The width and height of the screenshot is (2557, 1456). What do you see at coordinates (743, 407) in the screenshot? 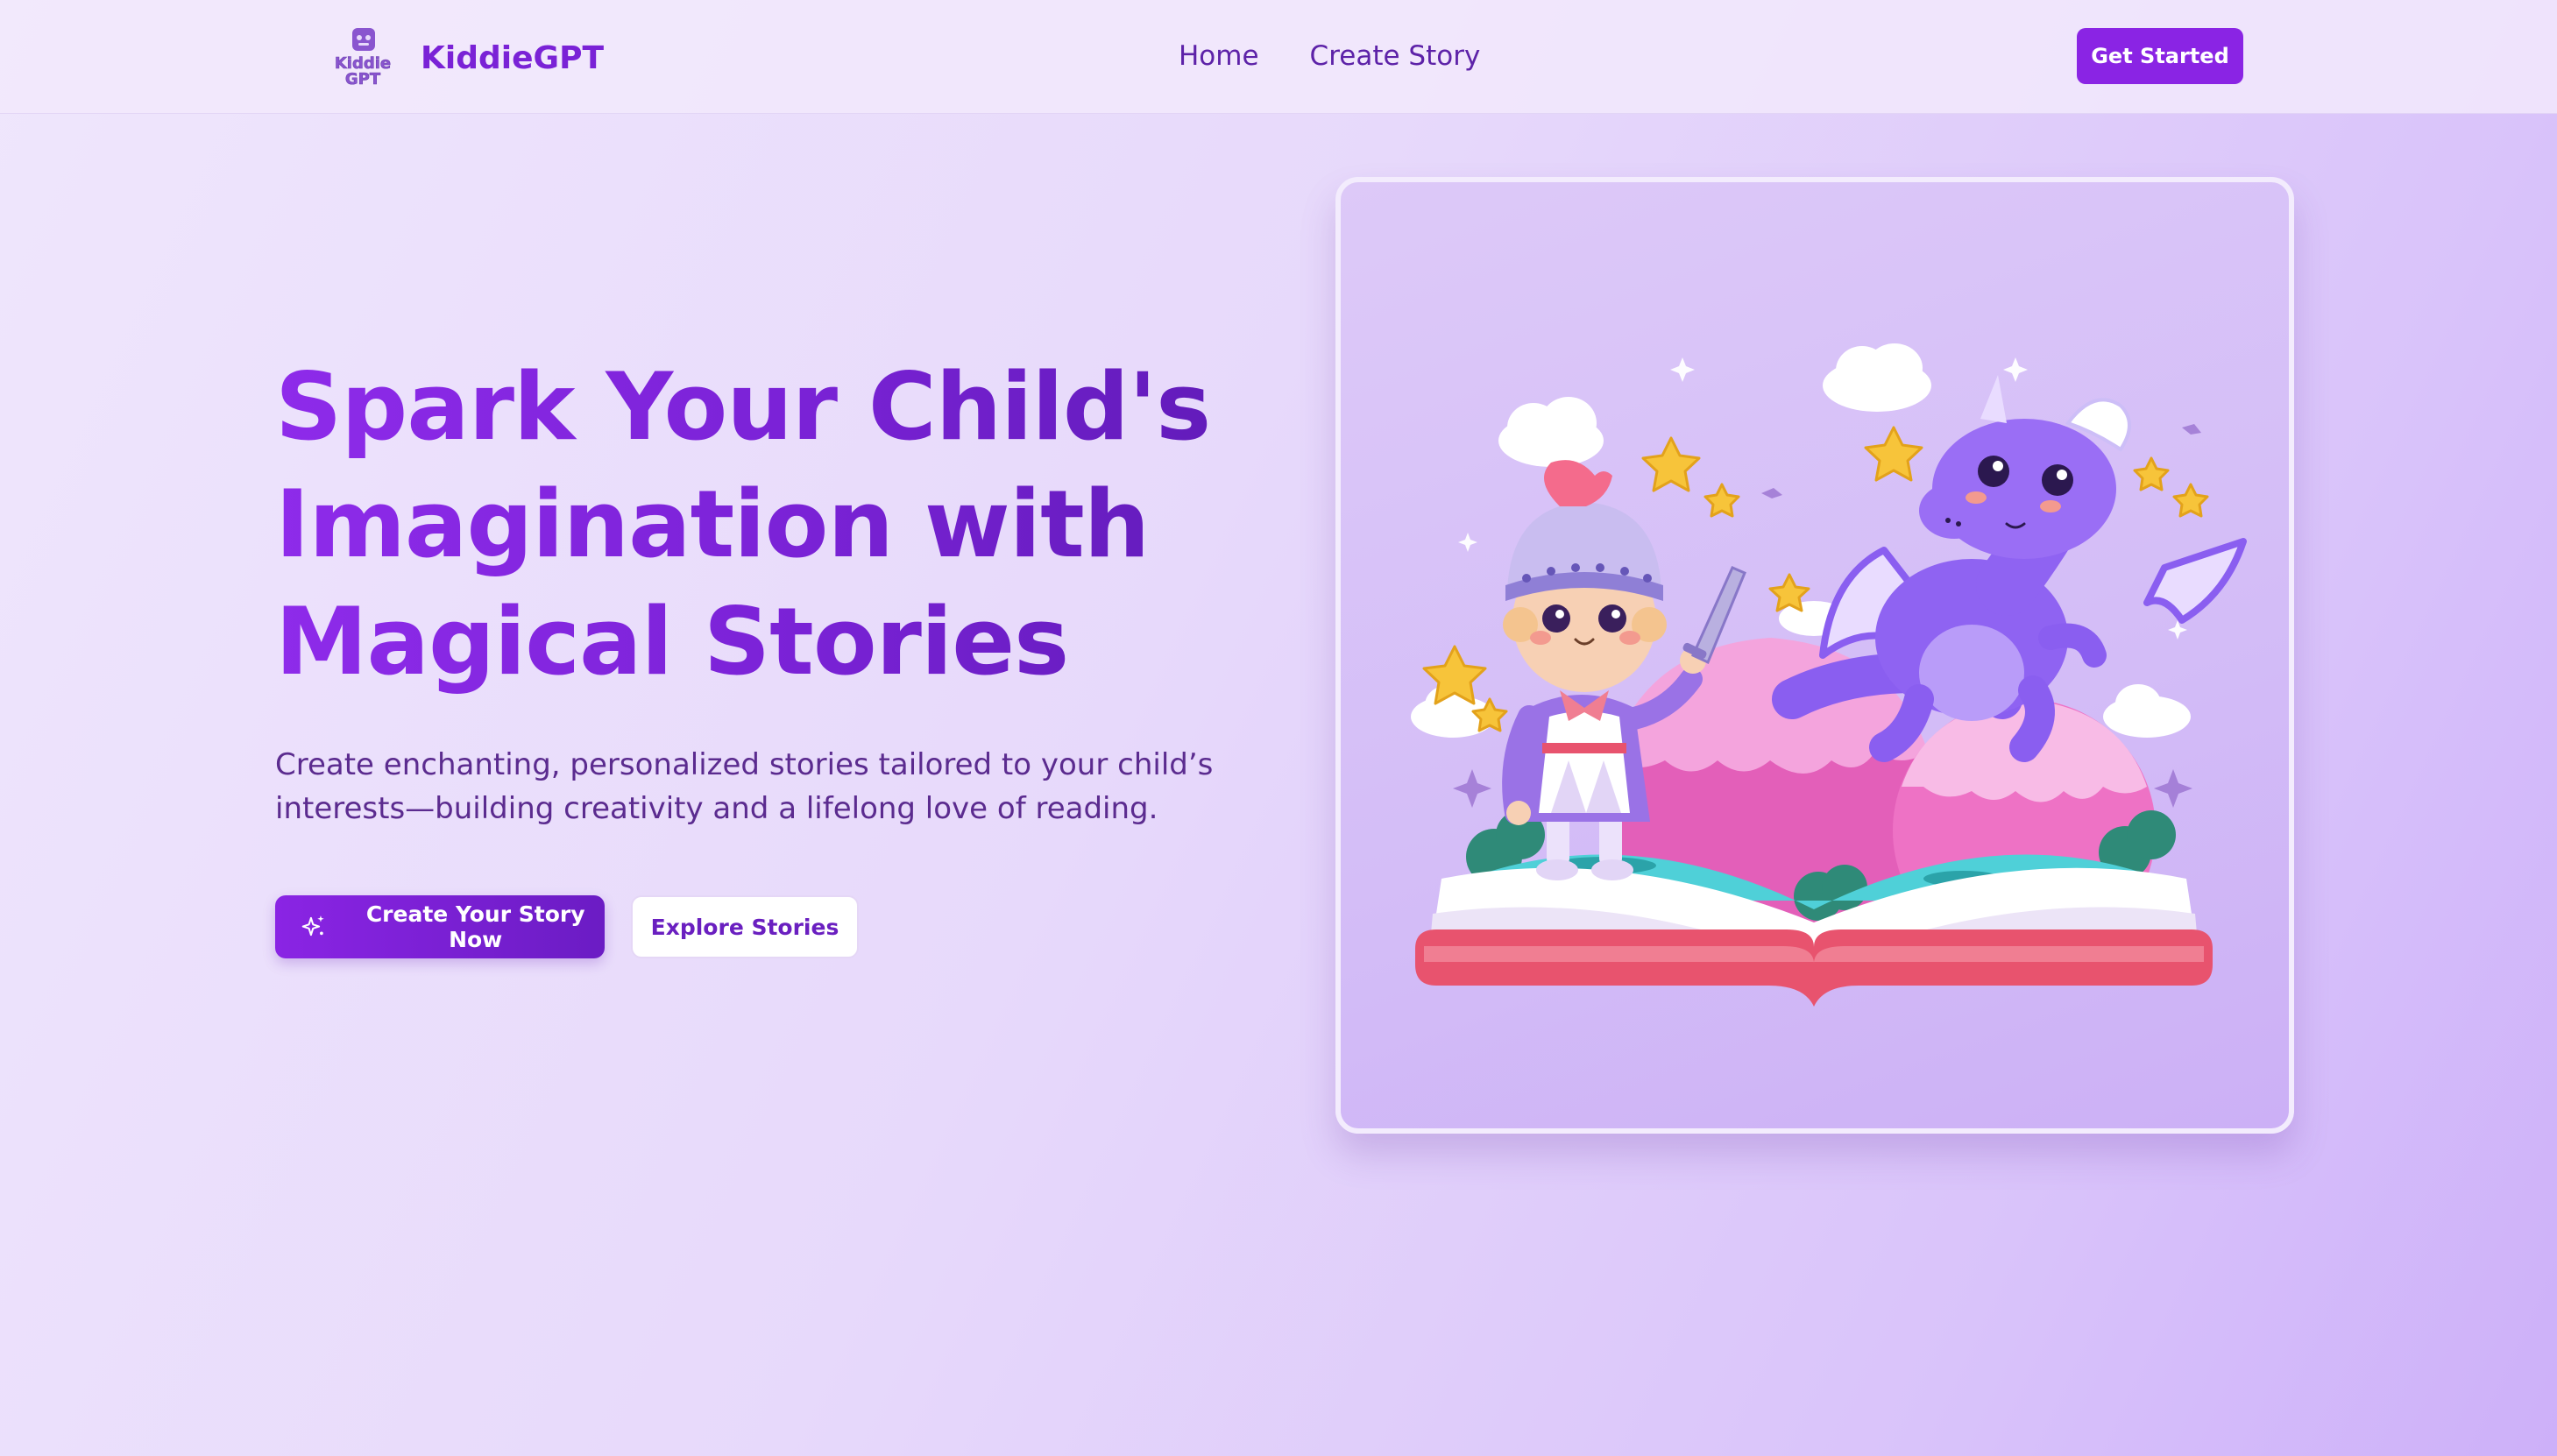
I see `hero-title-line: Spark Your Child's` at bounding box center [743, 407].